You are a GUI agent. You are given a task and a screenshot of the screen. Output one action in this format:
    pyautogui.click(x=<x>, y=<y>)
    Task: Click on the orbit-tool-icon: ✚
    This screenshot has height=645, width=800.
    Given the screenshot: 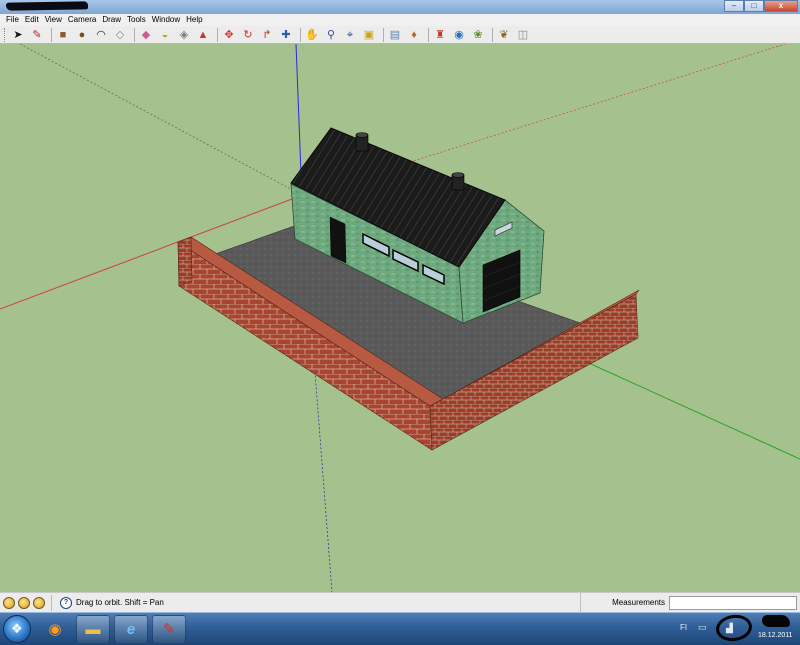 What is the action you would take?
    pyautogui.click(x=286, y=35)
    